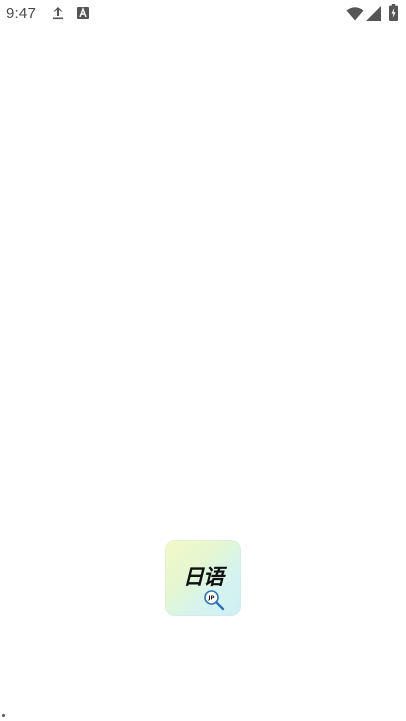  Describe the element at coordinates (21, 13) in the screenshot. I see `status-time: 9:47` at that location.